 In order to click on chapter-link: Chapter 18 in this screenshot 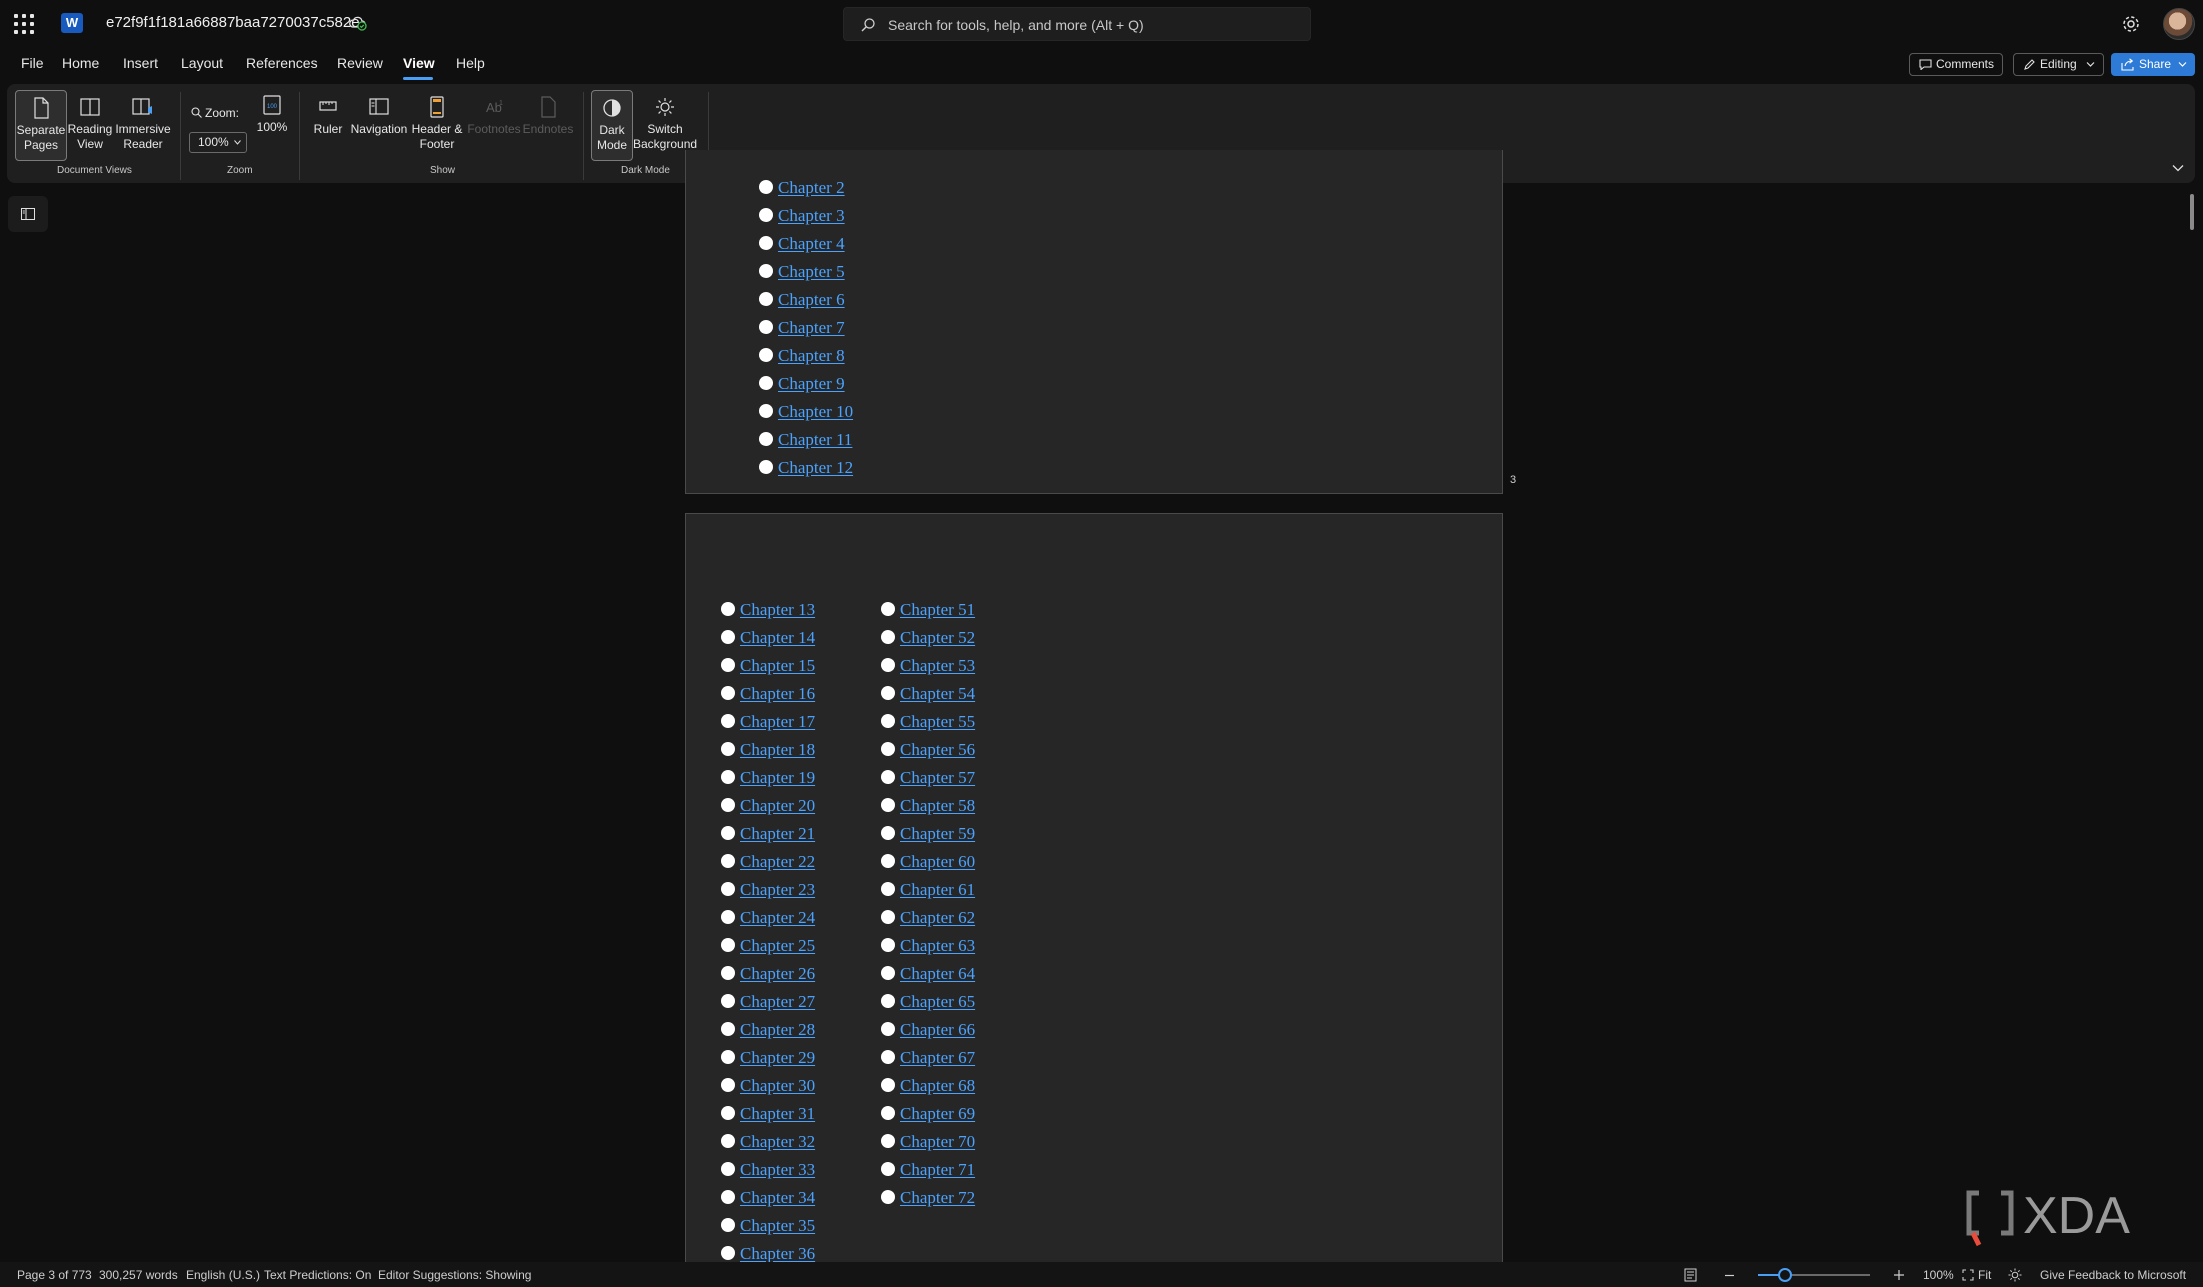, I will do `click(777, 749)`.